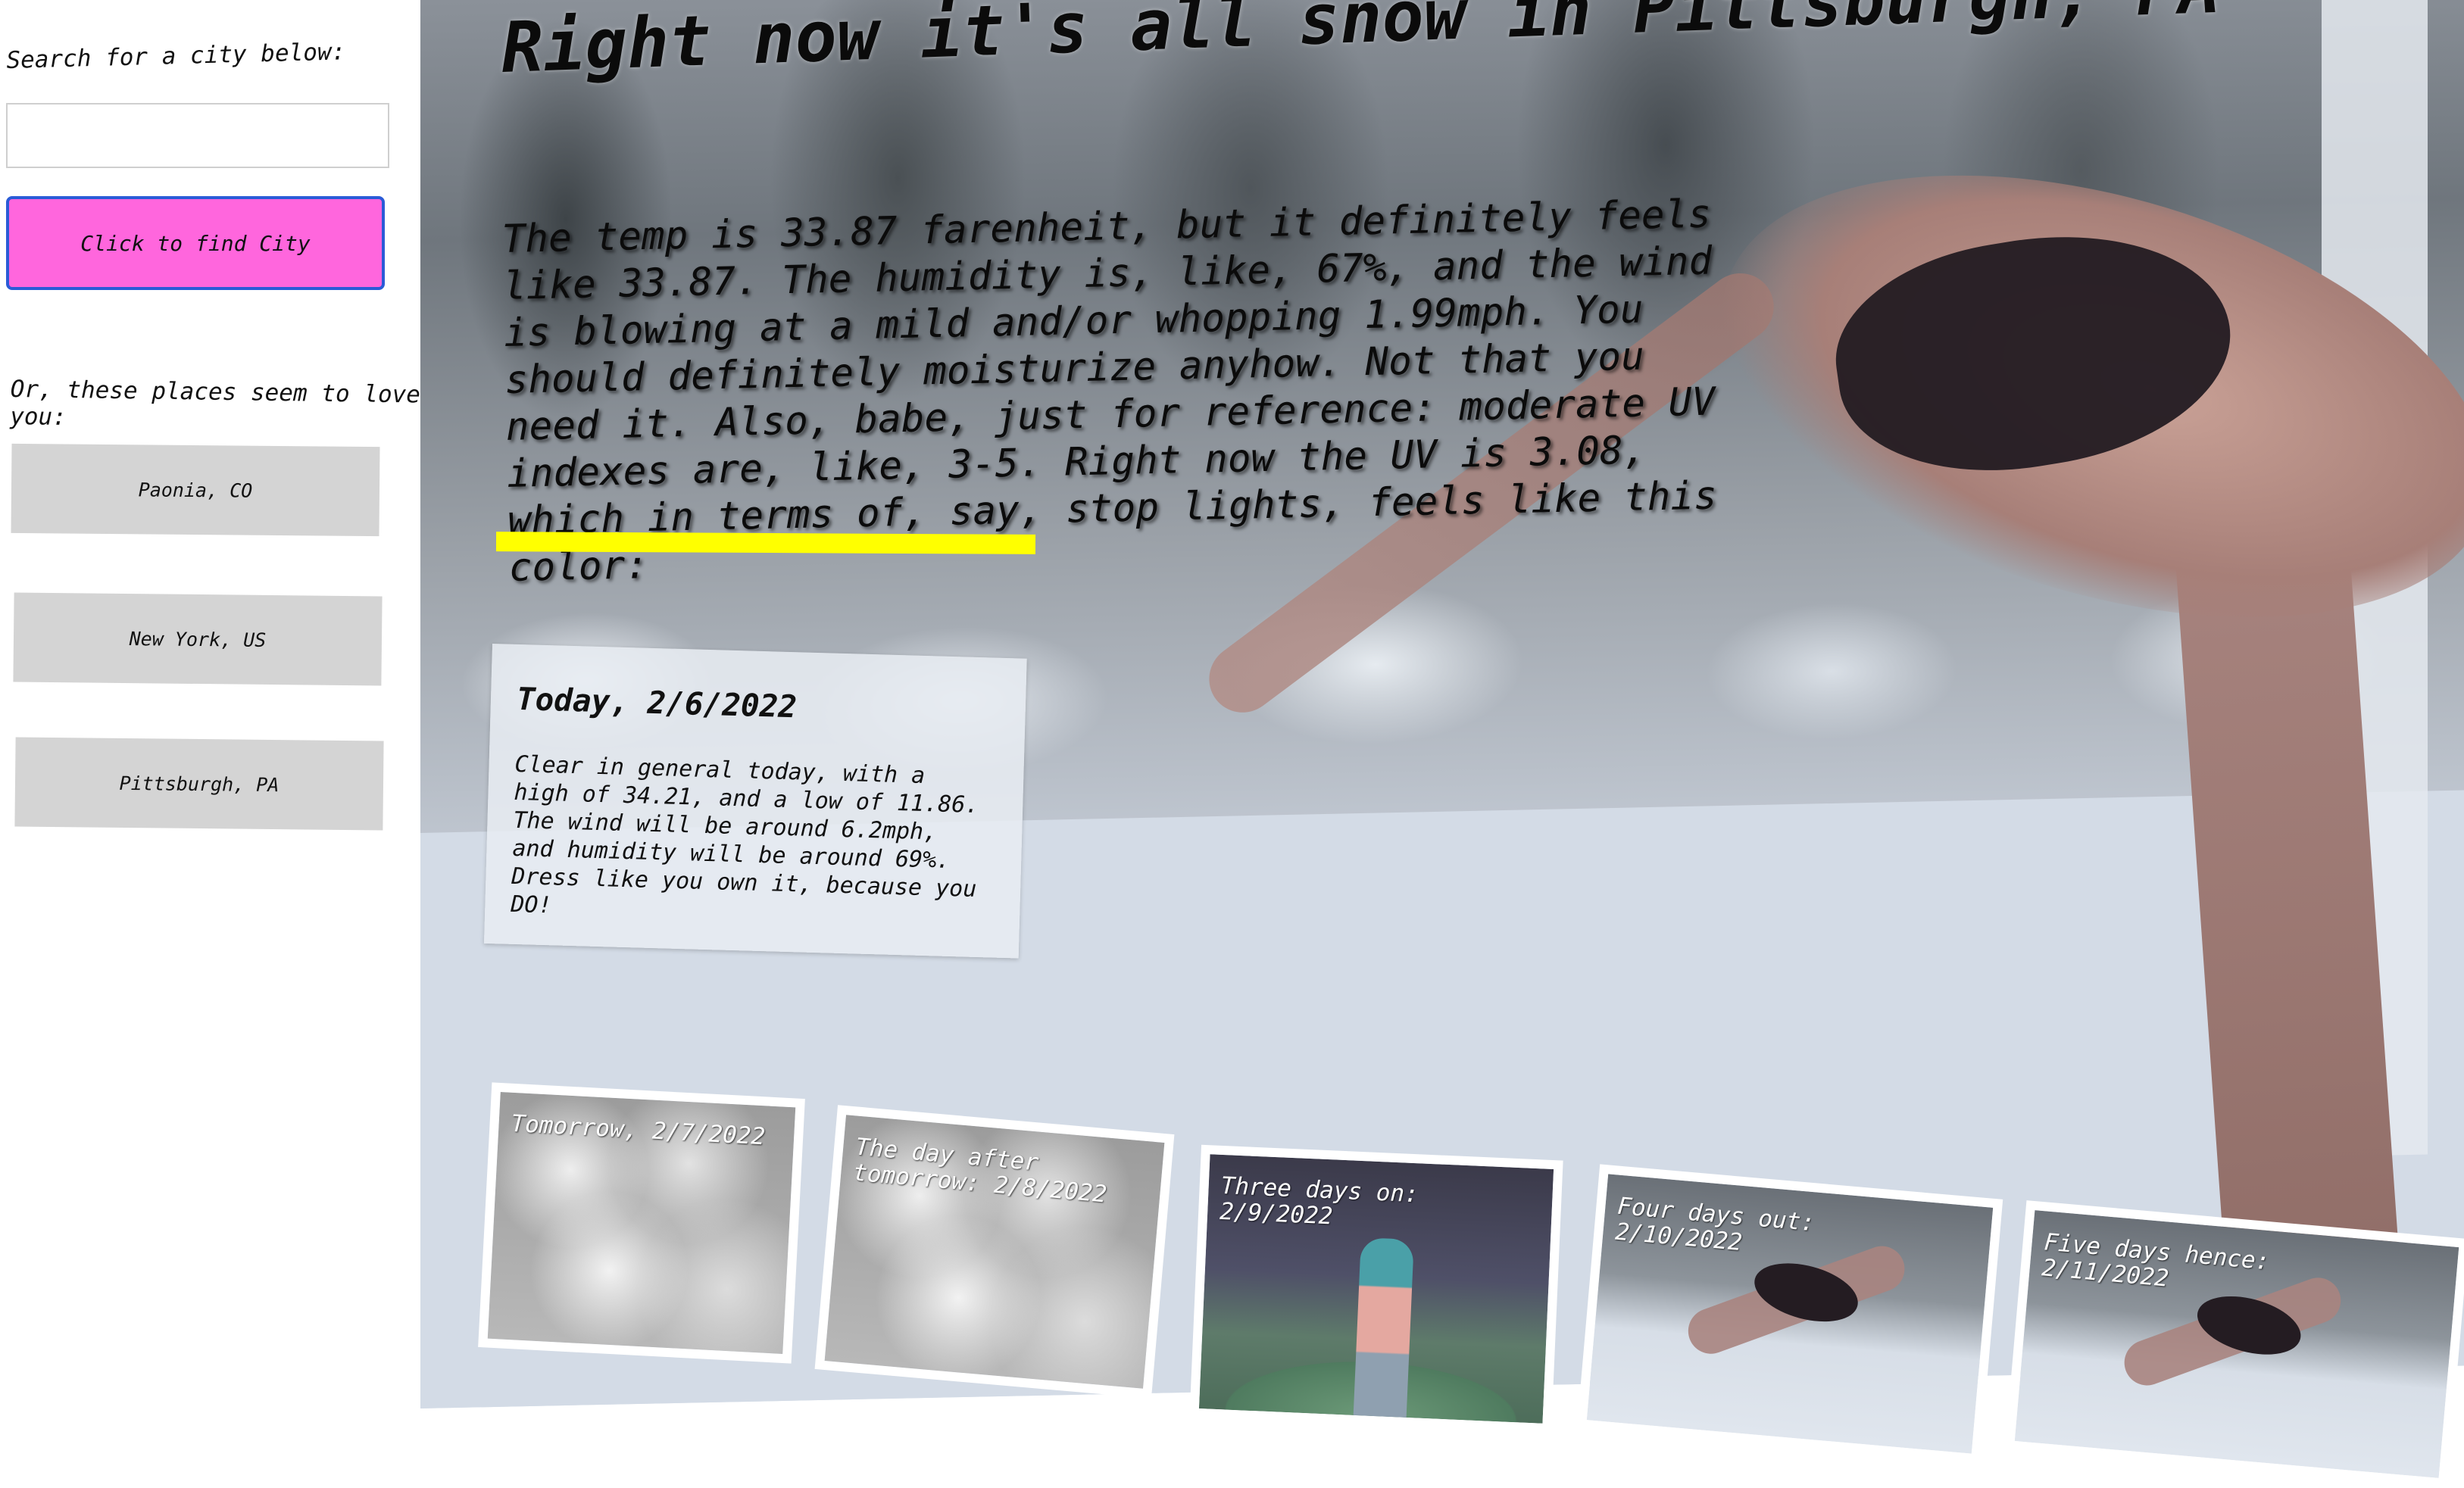 The height and width of the screenshot is (1488, 2464). I want to click on forecast-card-day4: Four days out: 2/10/2022, so click(1789, 1314).